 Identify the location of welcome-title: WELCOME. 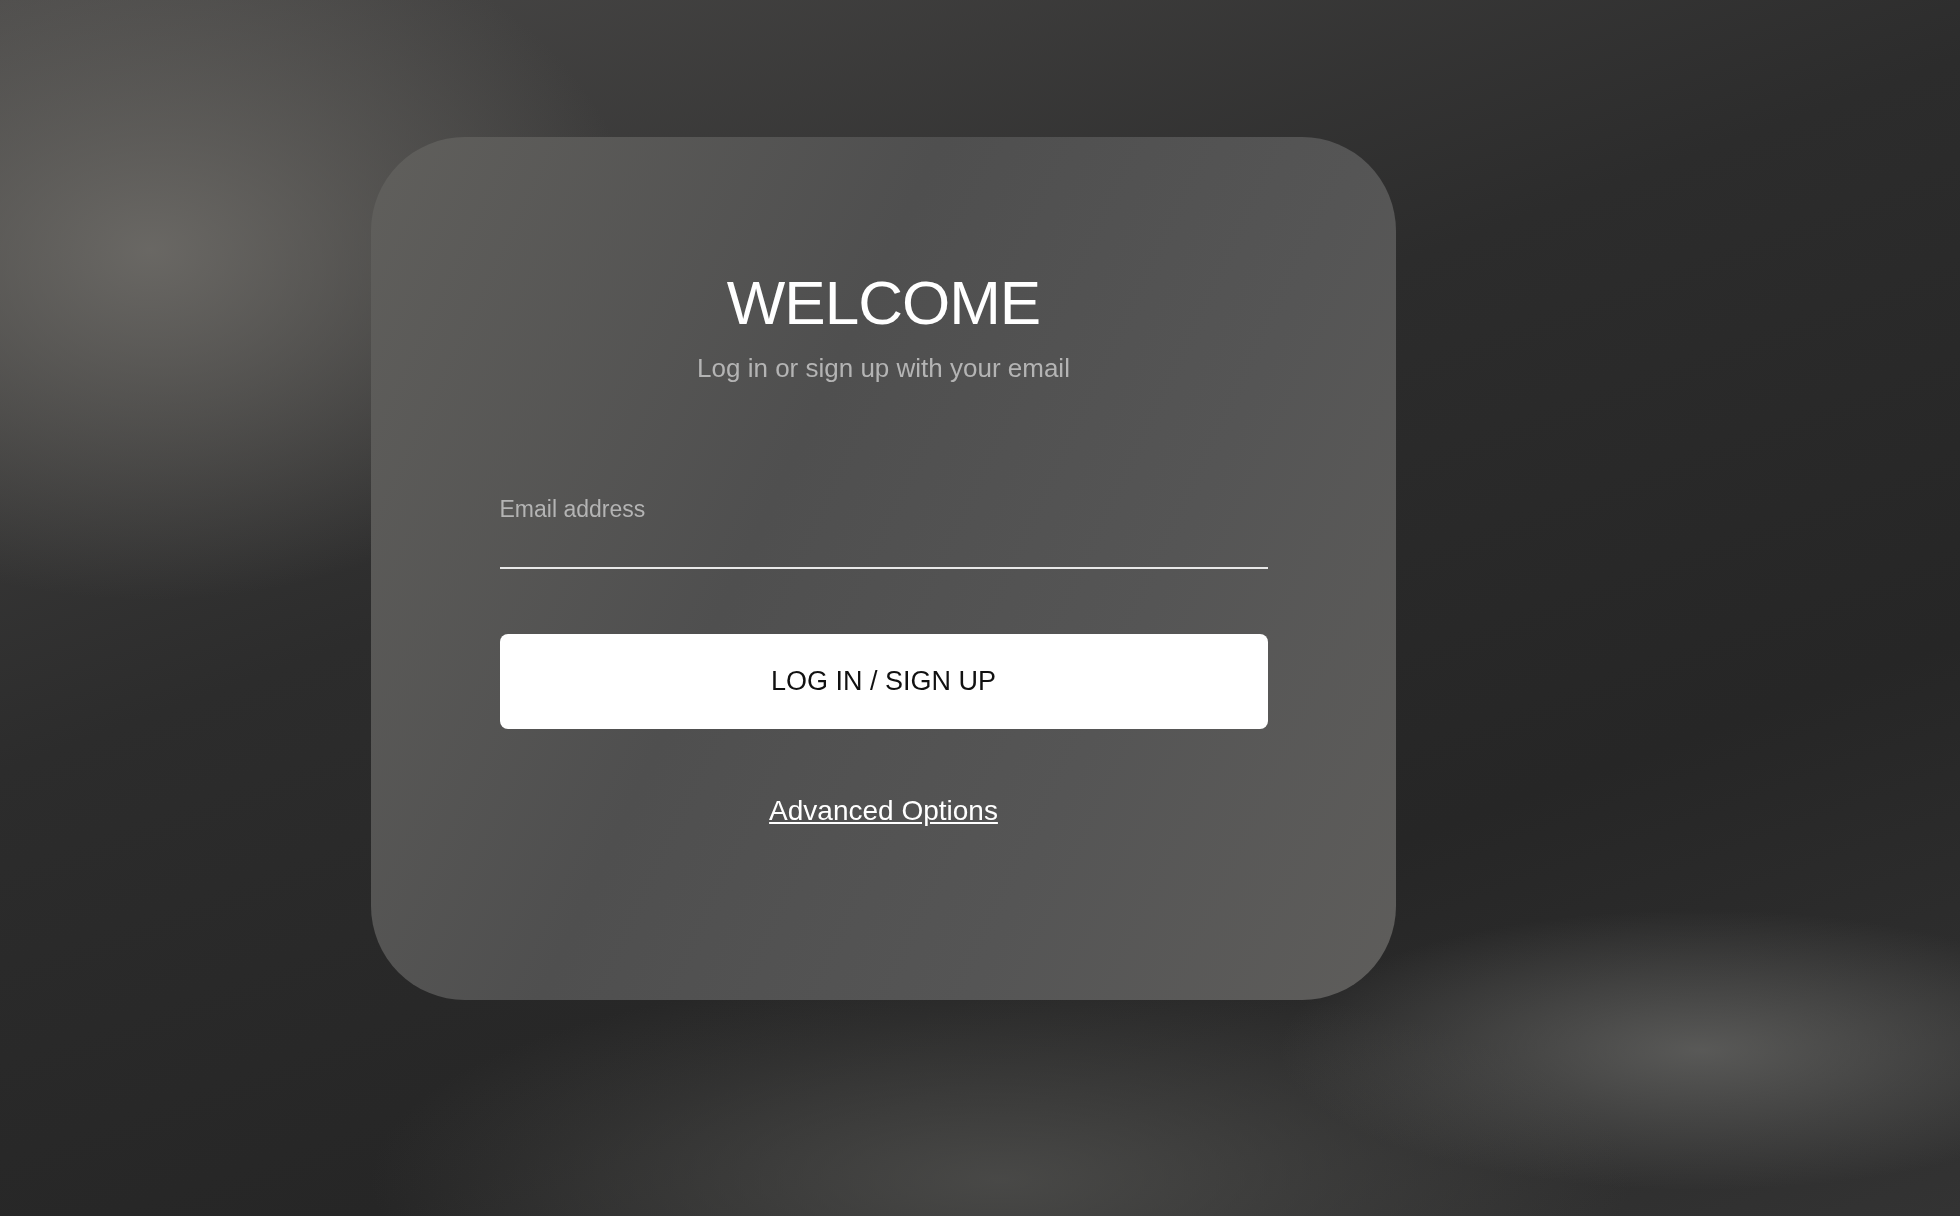
(883, 303).